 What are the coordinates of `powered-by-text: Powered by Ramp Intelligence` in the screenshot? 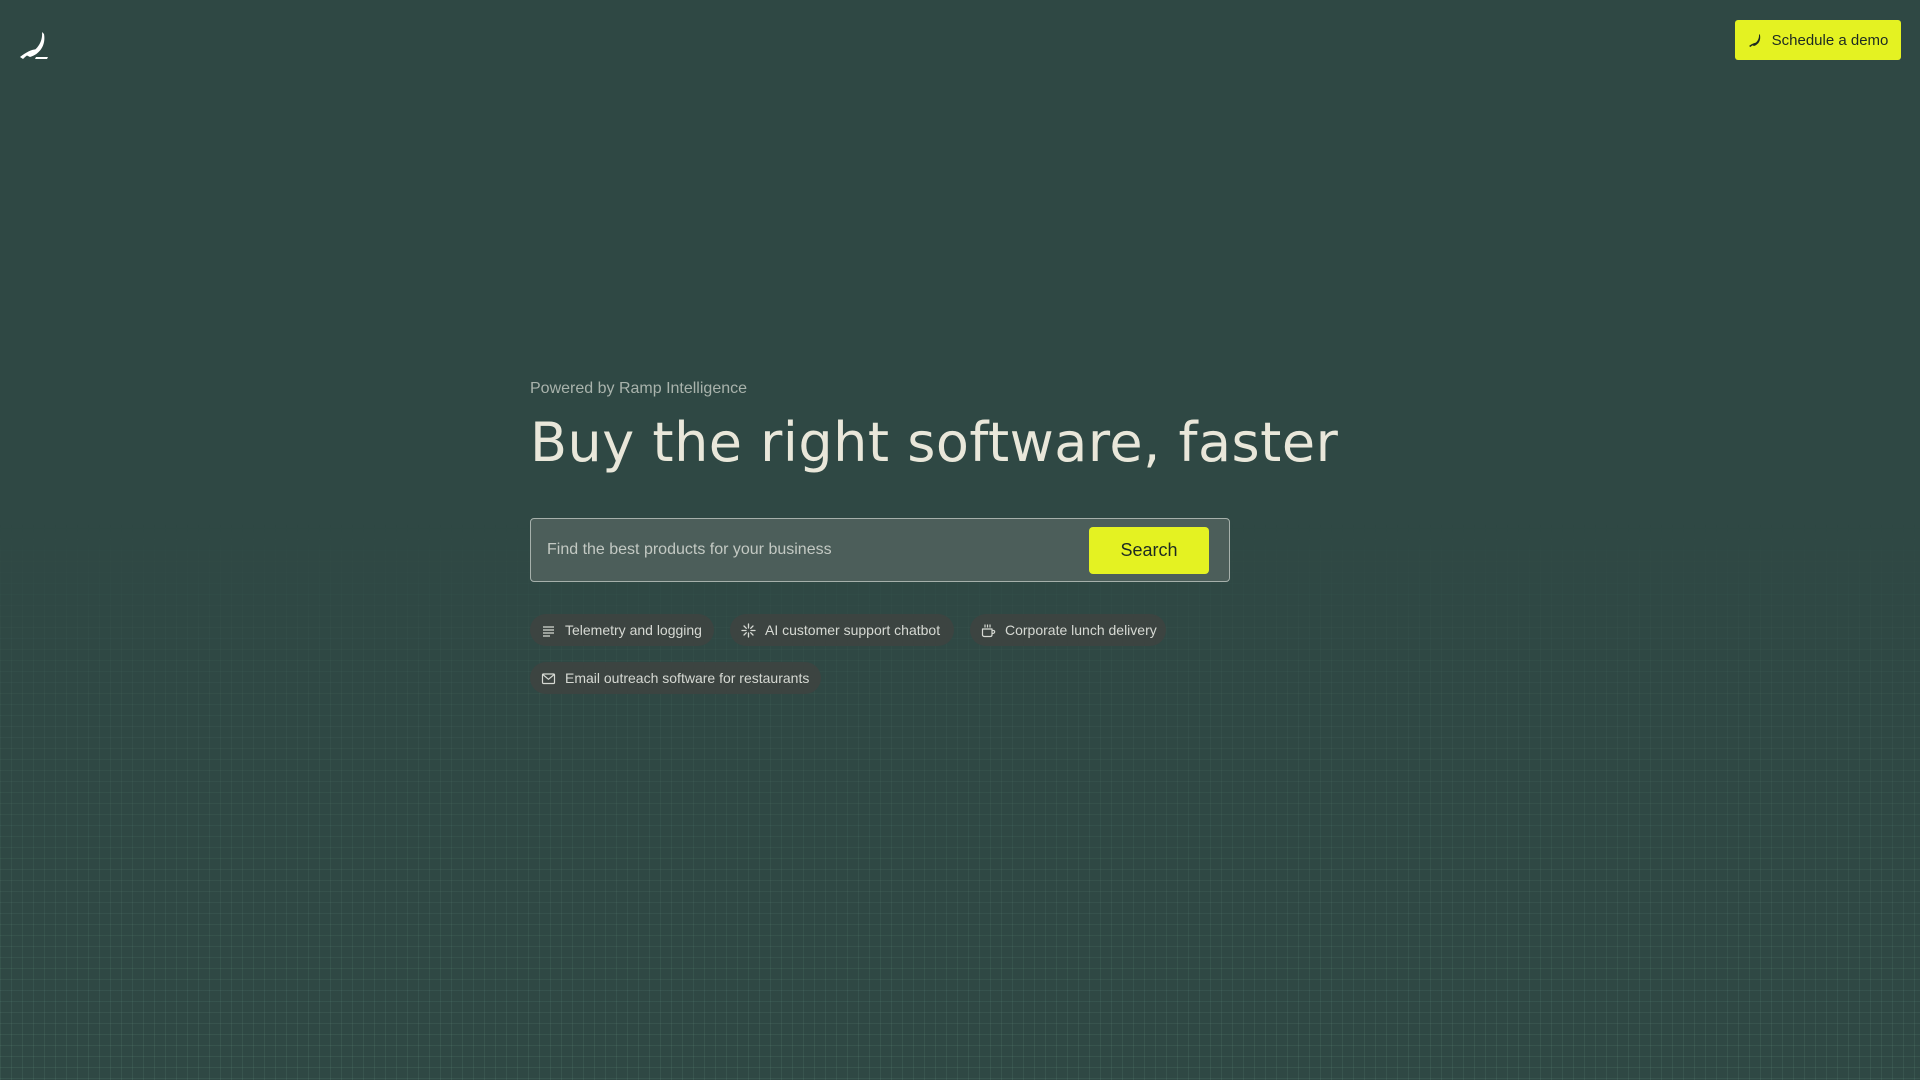 It's located at (639, 388).